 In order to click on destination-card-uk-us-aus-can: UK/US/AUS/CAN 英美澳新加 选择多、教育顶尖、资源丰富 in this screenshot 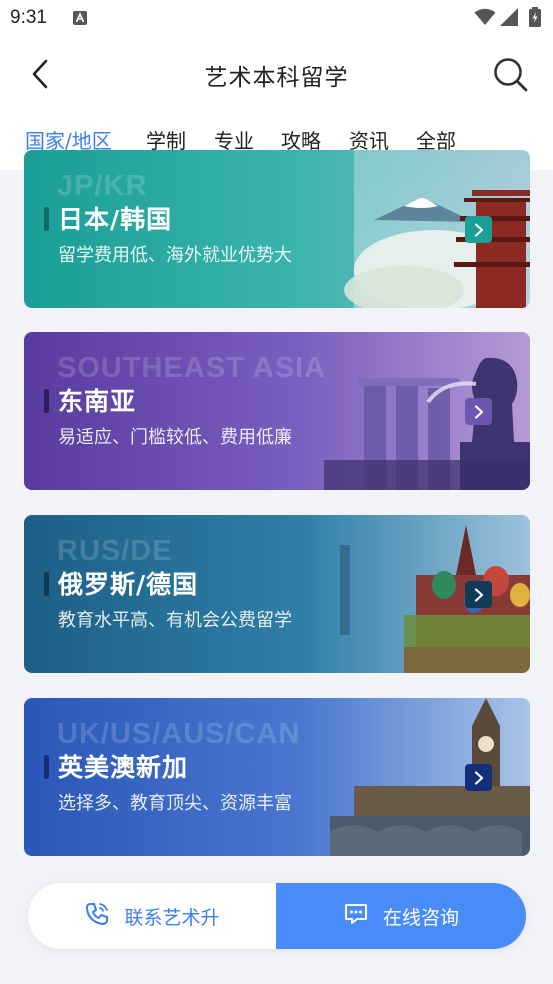, I will do `click(277, 777)`.